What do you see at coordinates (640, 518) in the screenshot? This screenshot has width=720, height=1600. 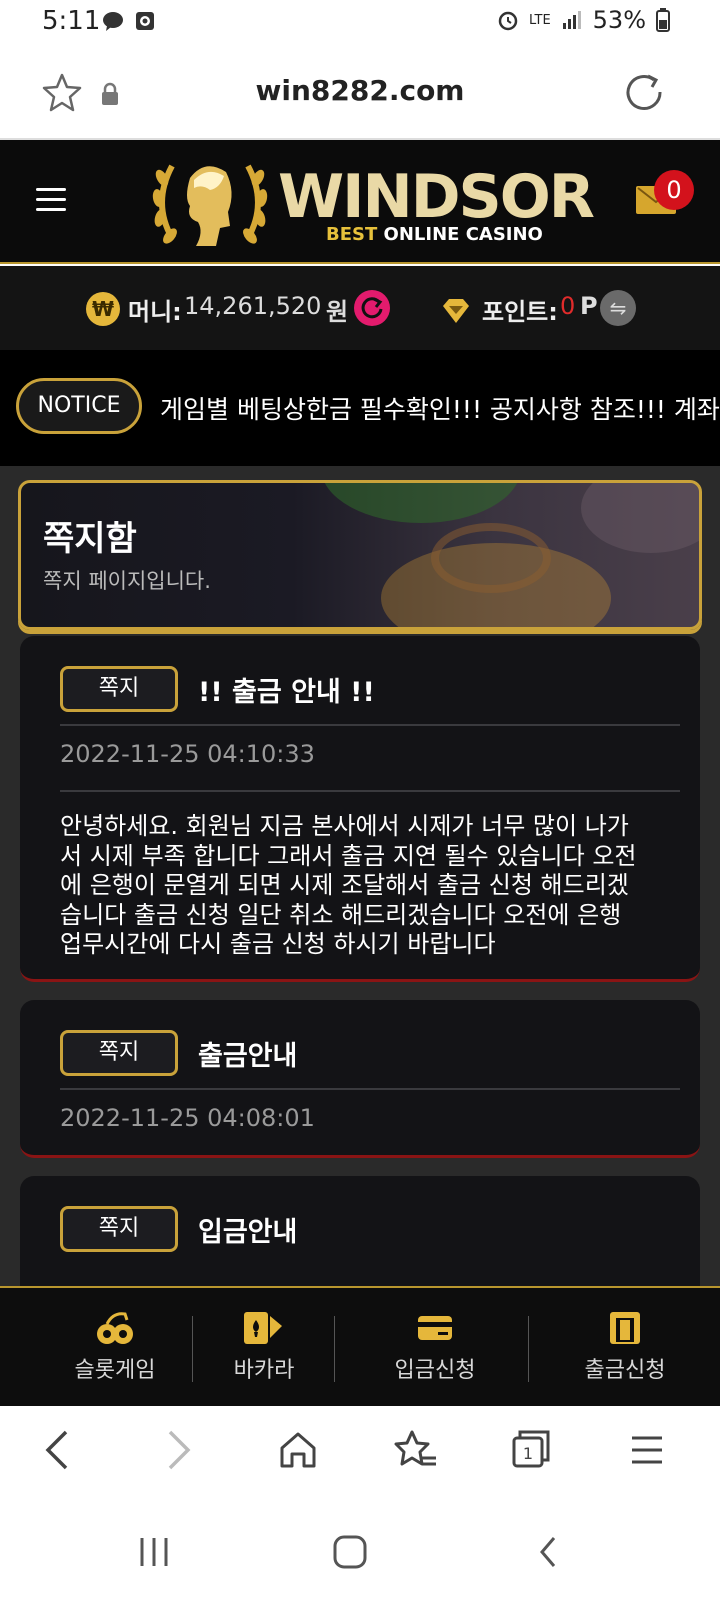 I see `banner-art-cloud` at bounding box center [640, 518].